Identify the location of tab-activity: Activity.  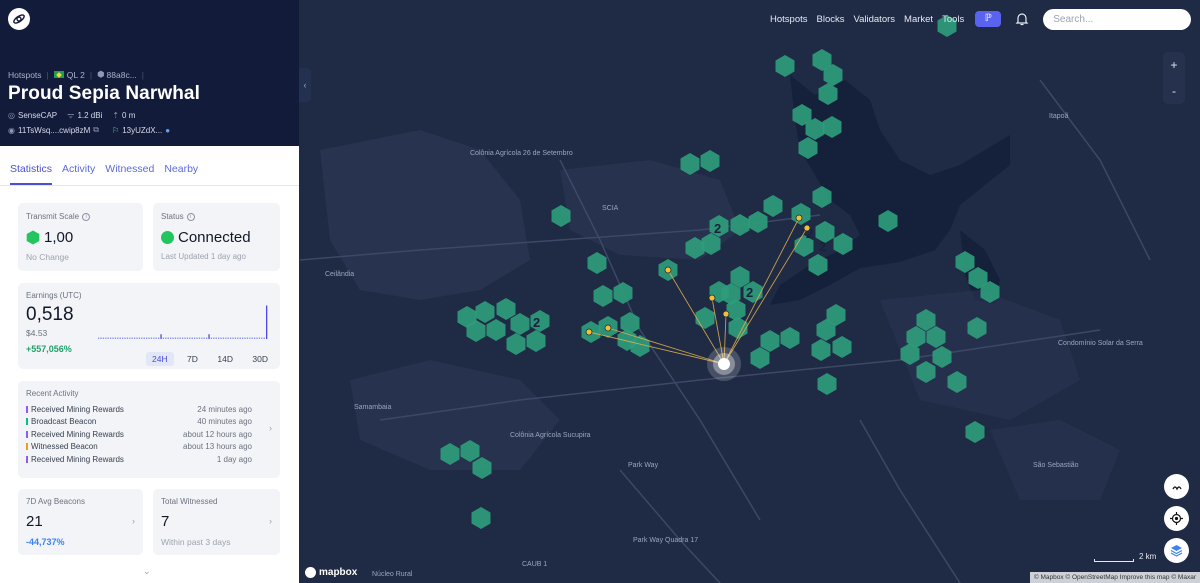
(78, 174).